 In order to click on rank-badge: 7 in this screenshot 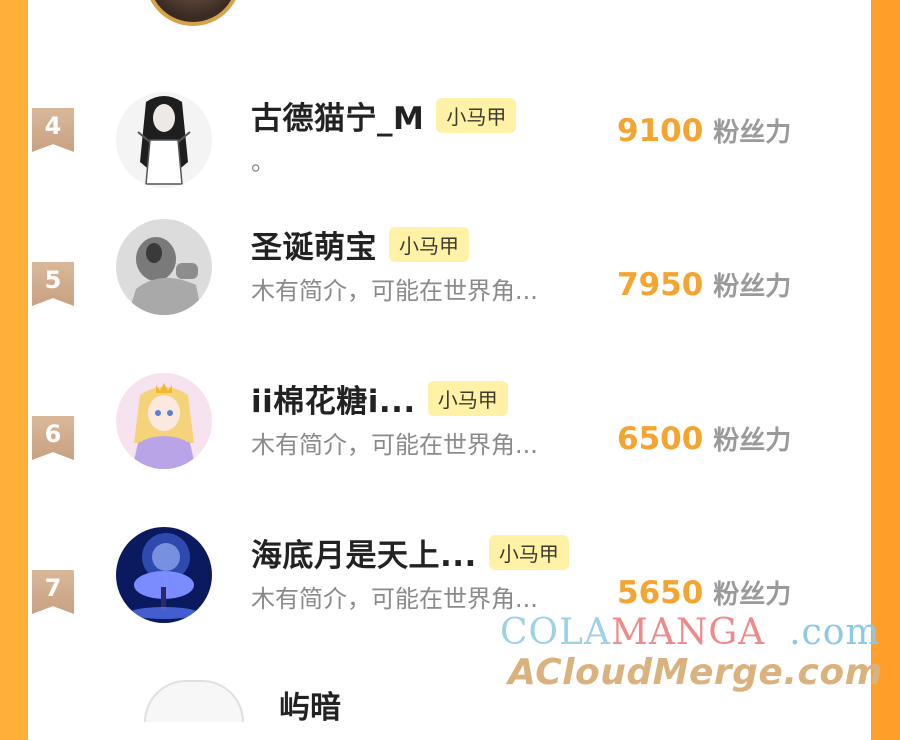, I will do `click(53, 592)`.